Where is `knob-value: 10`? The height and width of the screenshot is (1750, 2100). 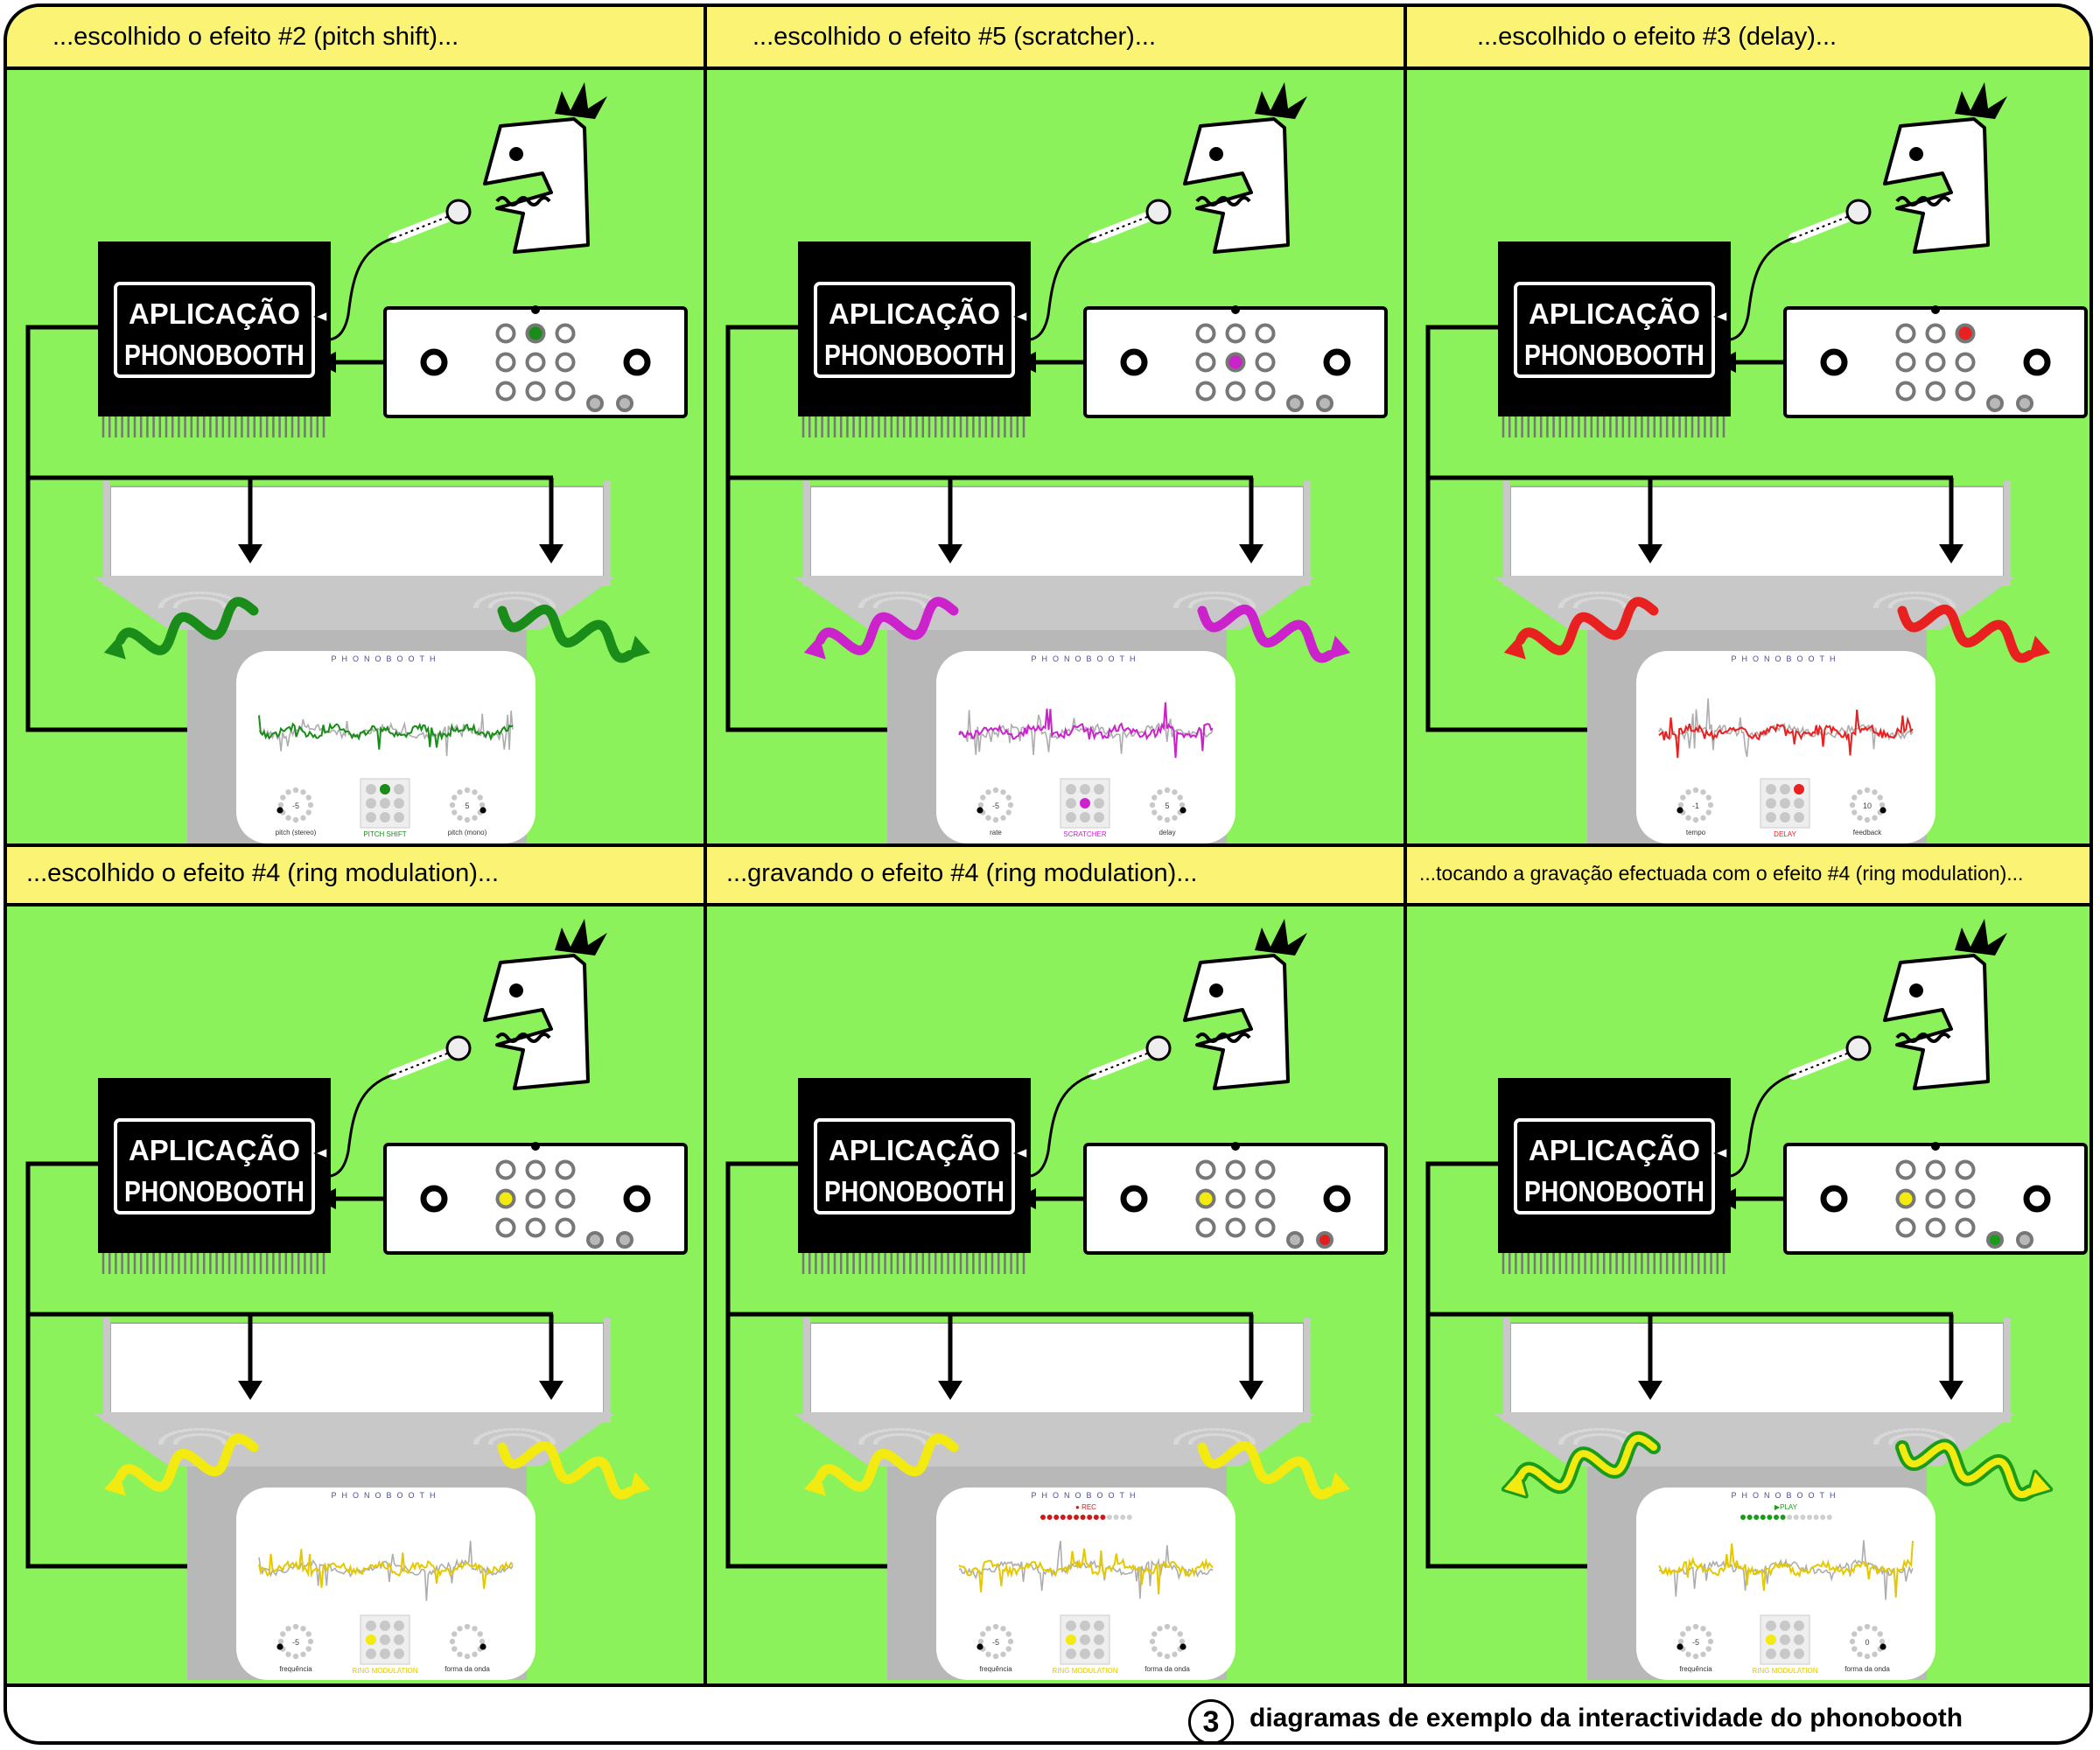 knob-value: 10 is located at coordinates (1867, 806).